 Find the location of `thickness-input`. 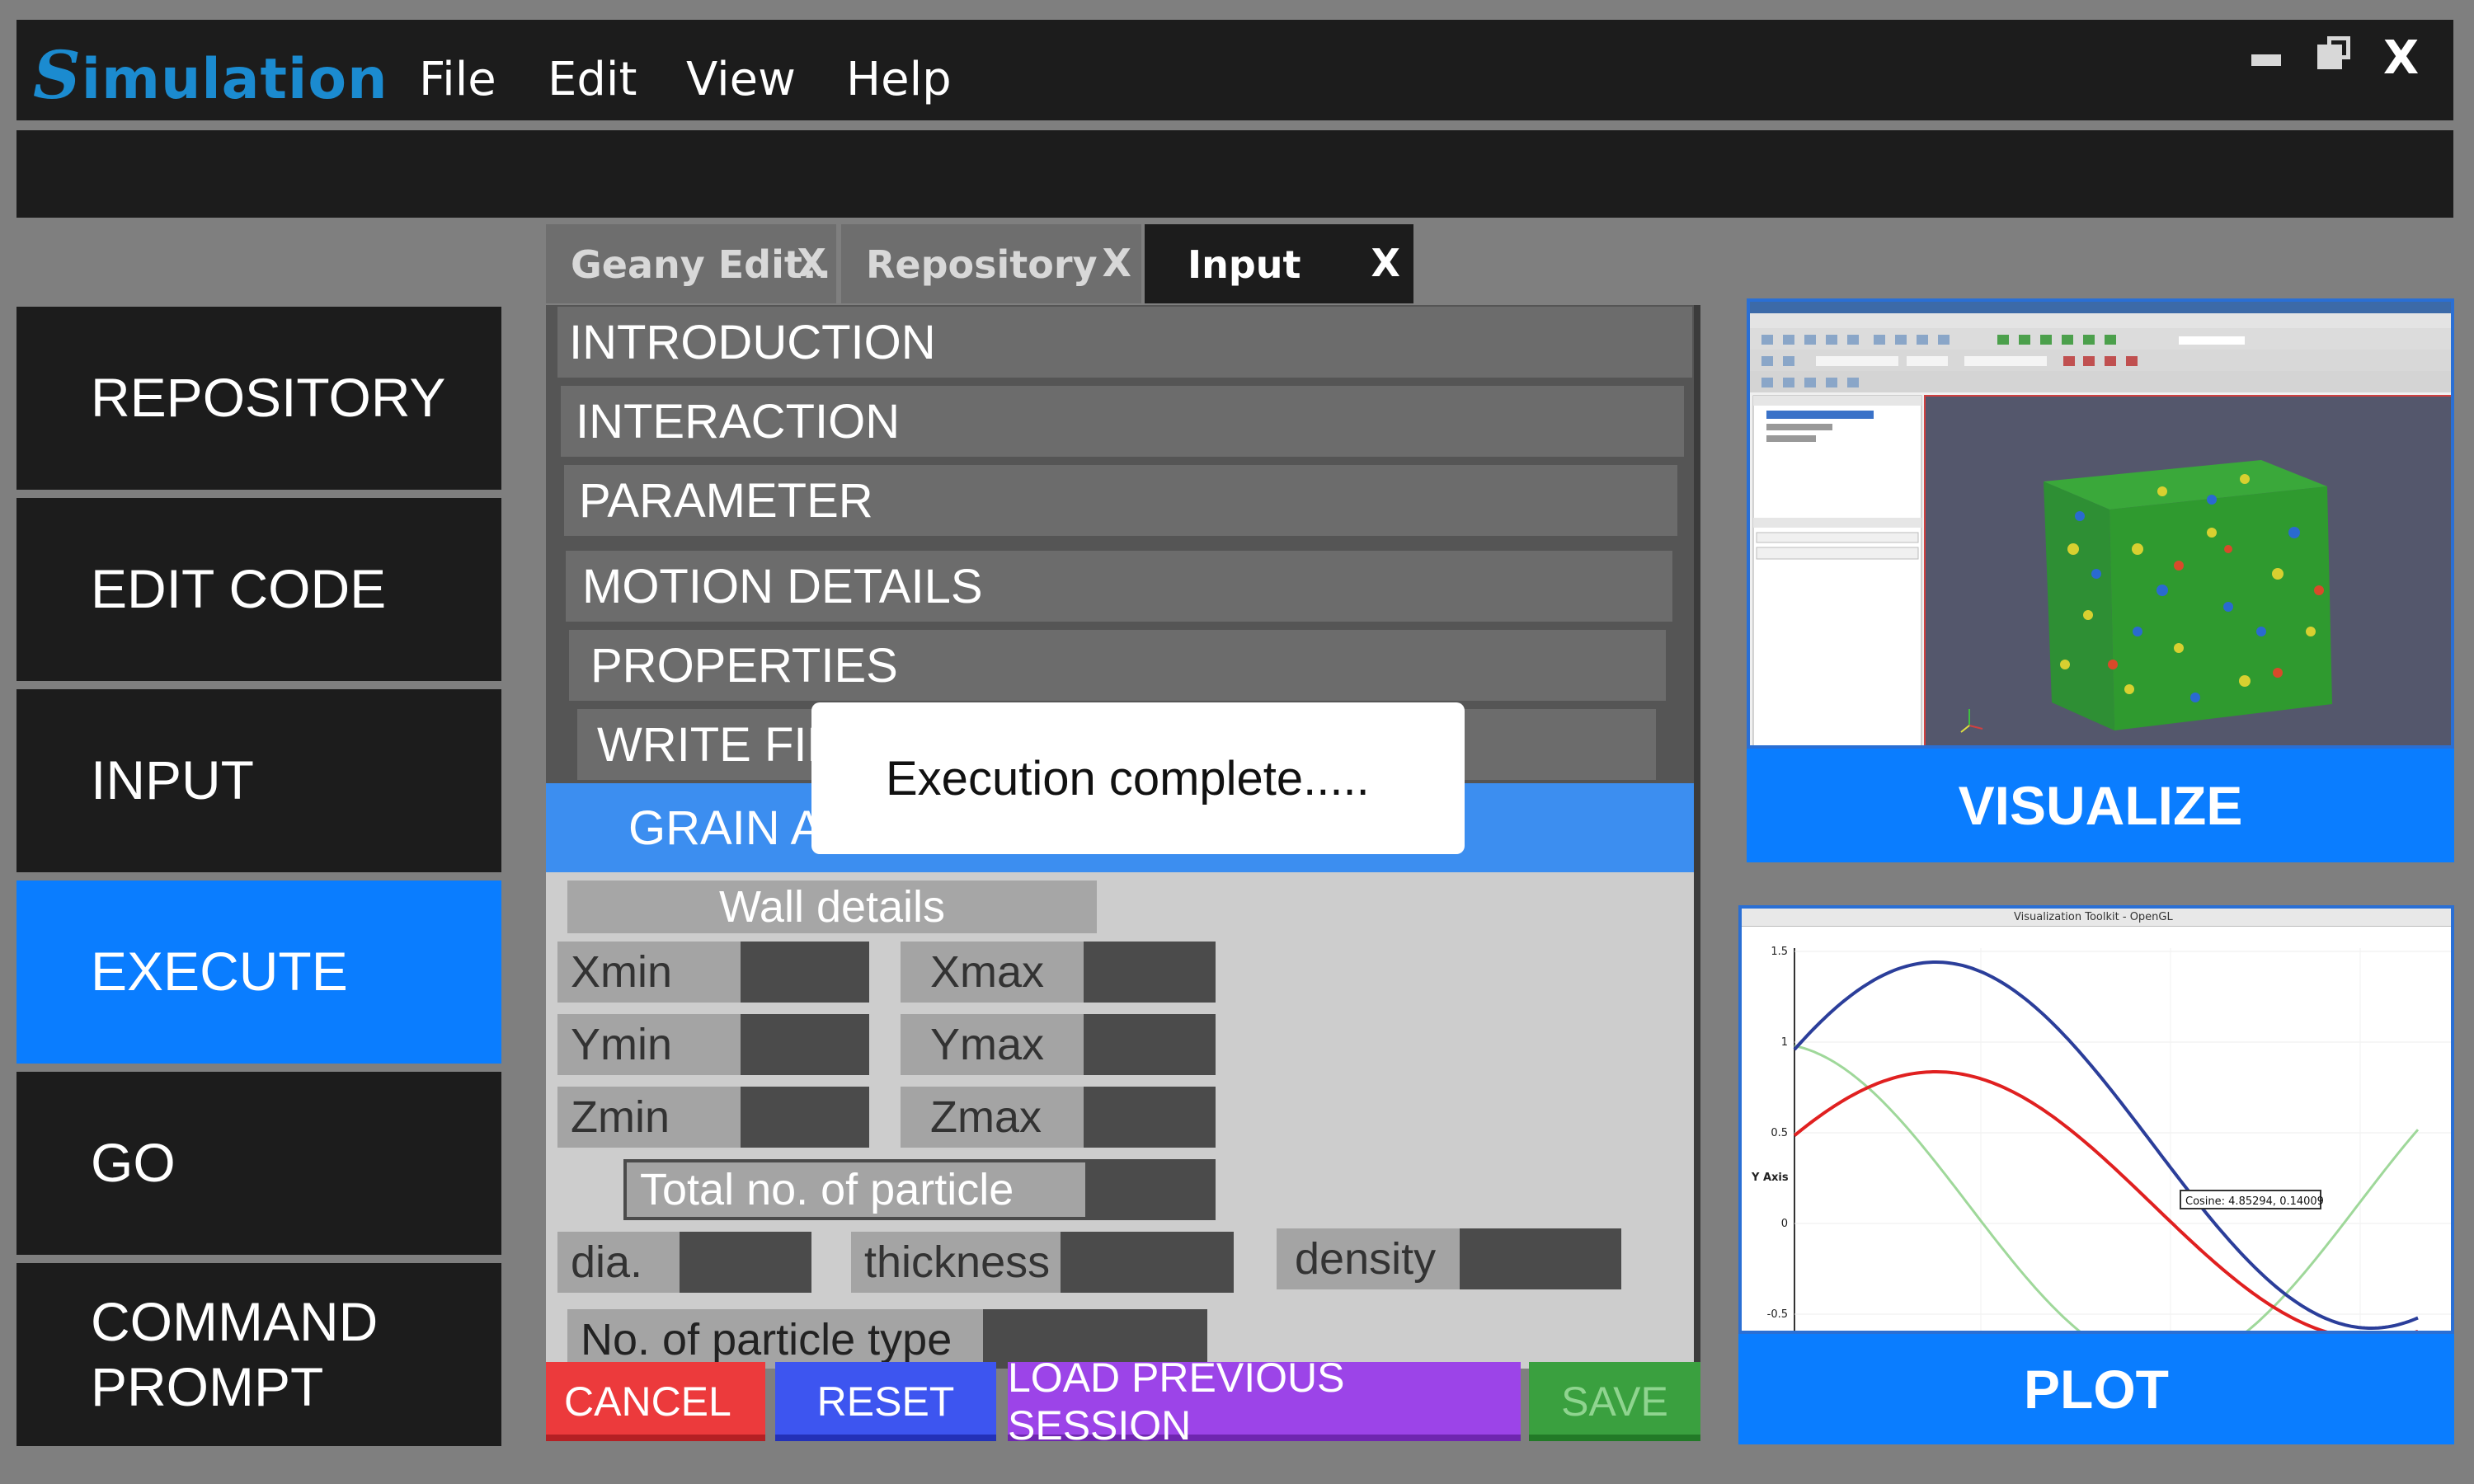

thickness-input is located at coordinates (1147, 1262).